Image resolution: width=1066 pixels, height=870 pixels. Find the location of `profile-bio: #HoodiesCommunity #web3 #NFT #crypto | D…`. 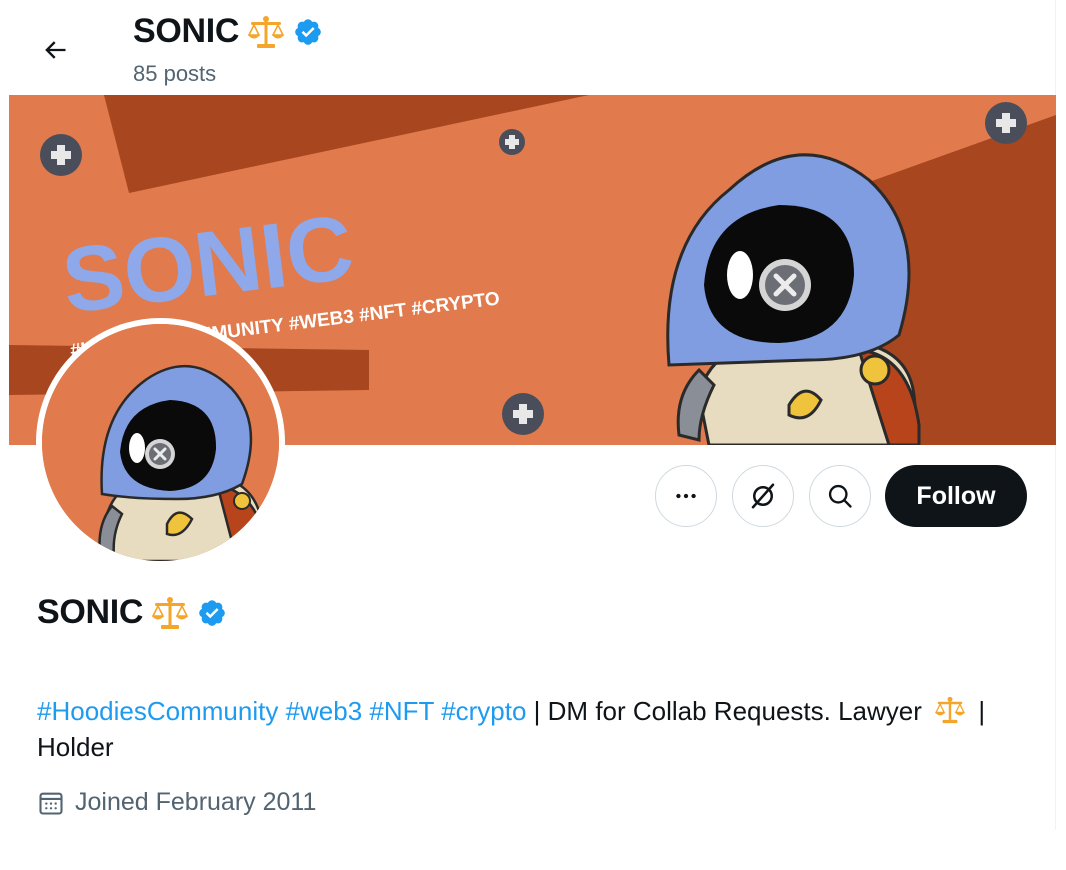

profile-bio: #HoodiesCommunity #web3 #NFT #crypto | D… is located at coordinates (537, 729).